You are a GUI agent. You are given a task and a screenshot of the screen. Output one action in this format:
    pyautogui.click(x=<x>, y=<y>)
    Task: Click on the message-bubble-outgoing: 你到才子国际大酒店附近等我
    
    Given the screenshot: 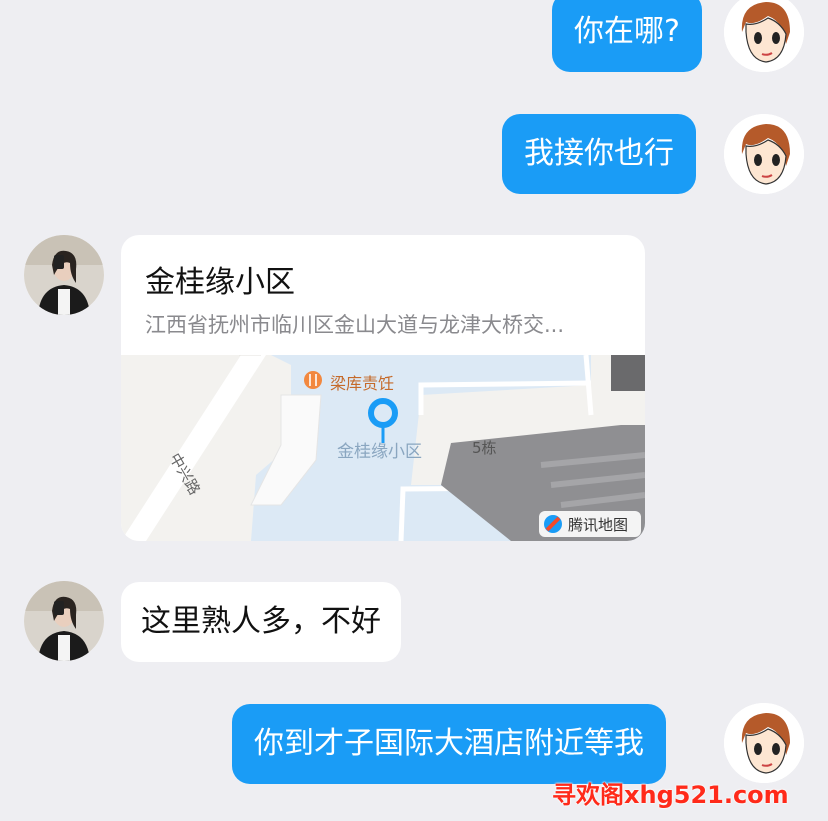 What is the action you would take?
    pyautogui.click(x=449, y=744)
    